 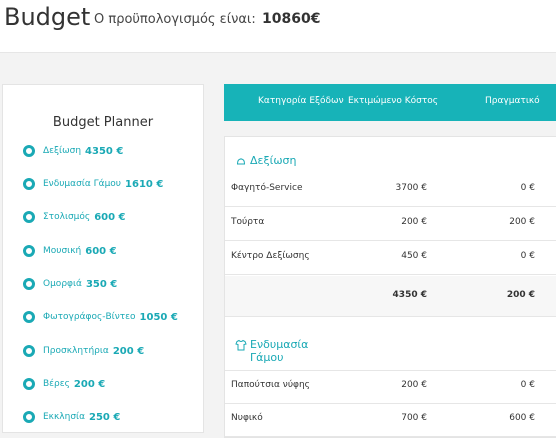 I want to click on cell-estimated: 450 €, so click(x=414, y=256).